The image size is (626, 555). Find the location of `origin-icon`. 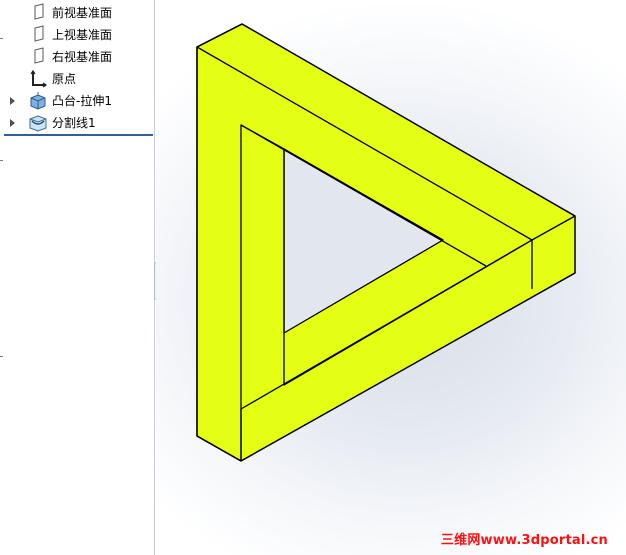

origin-icon is located at coordinates (39, 78).